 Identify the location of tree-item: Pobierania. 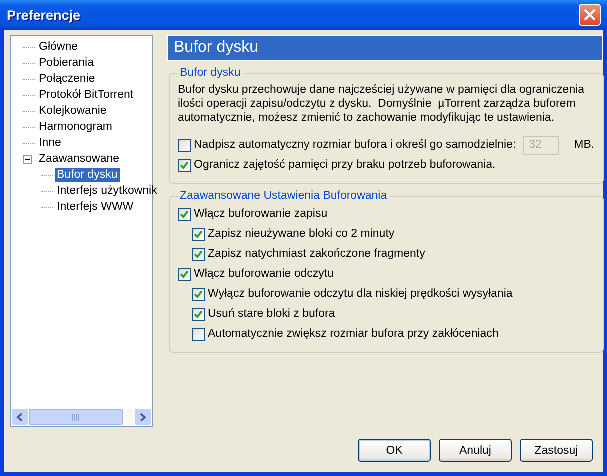
(66, 63).